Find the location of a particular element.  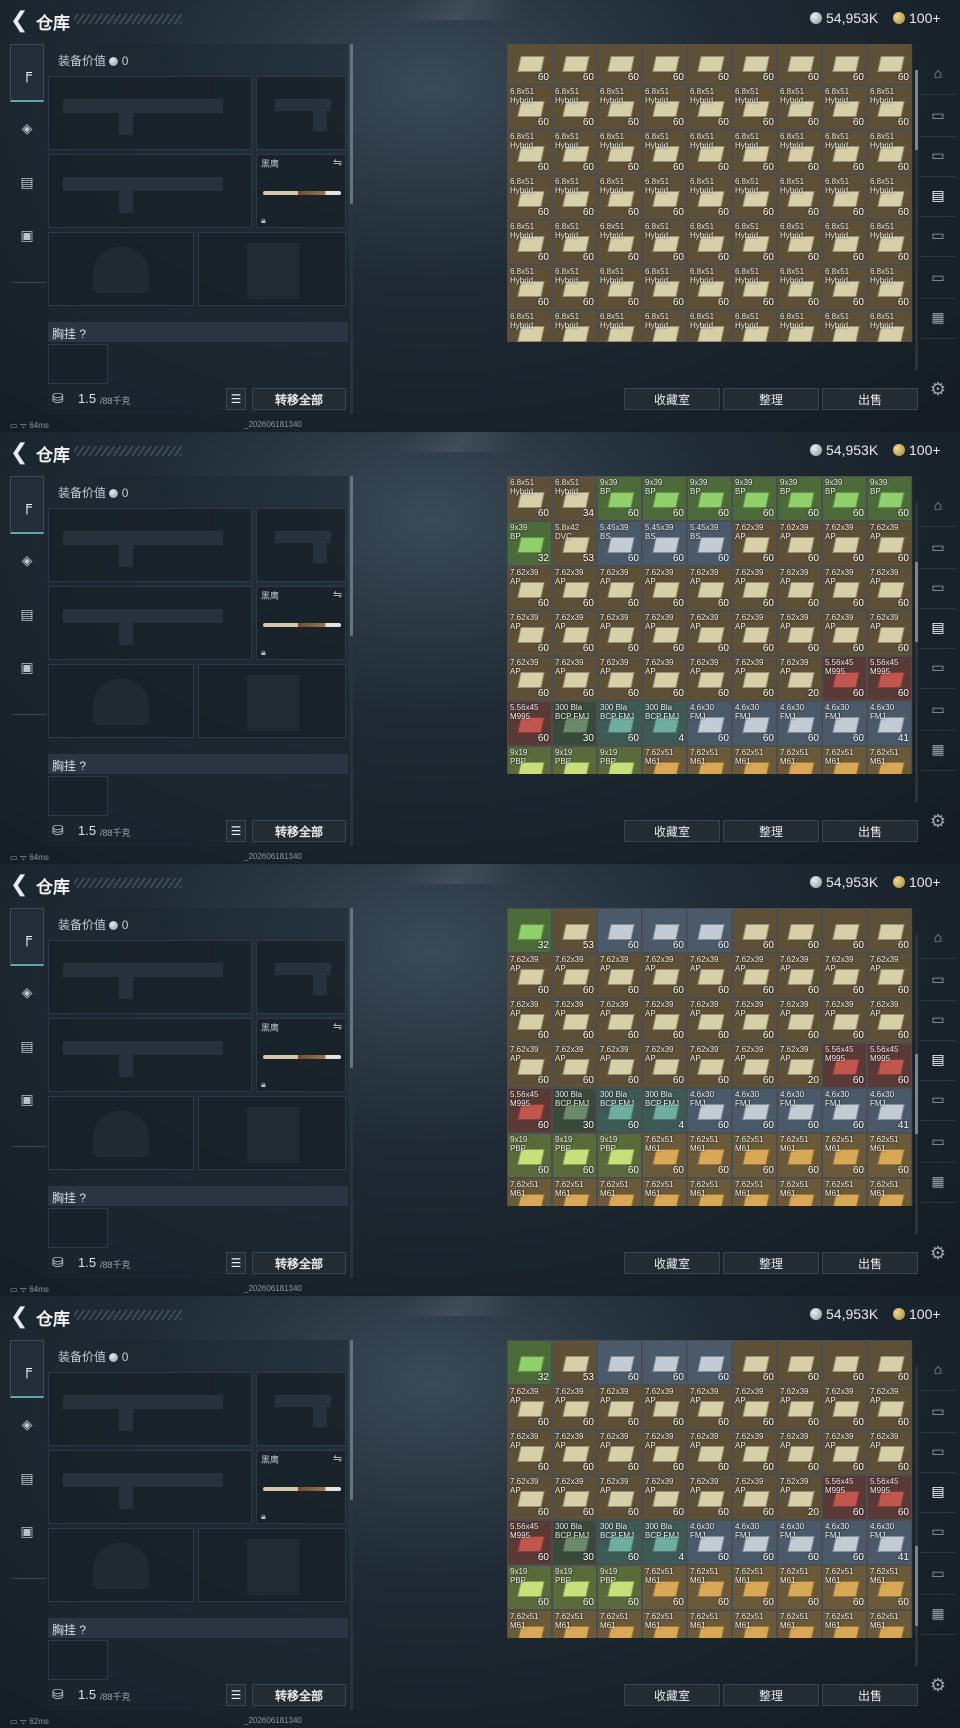

sell-button: 出售 is located at coordinates (870, 1263).